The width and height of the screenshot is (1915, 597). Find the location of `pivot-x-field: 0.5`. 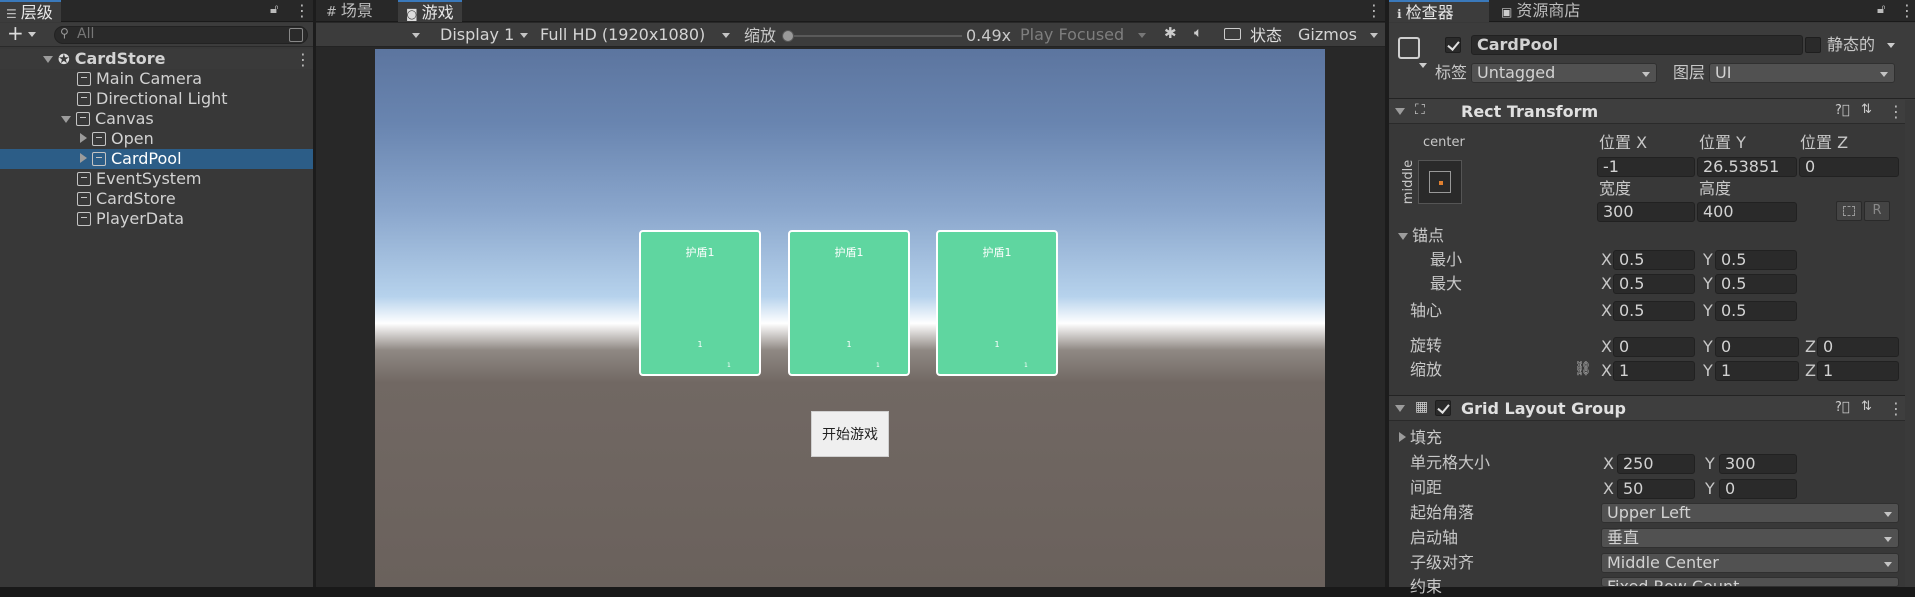

pivot-x-field: 0.5 is located at coordinates (1654, 311).